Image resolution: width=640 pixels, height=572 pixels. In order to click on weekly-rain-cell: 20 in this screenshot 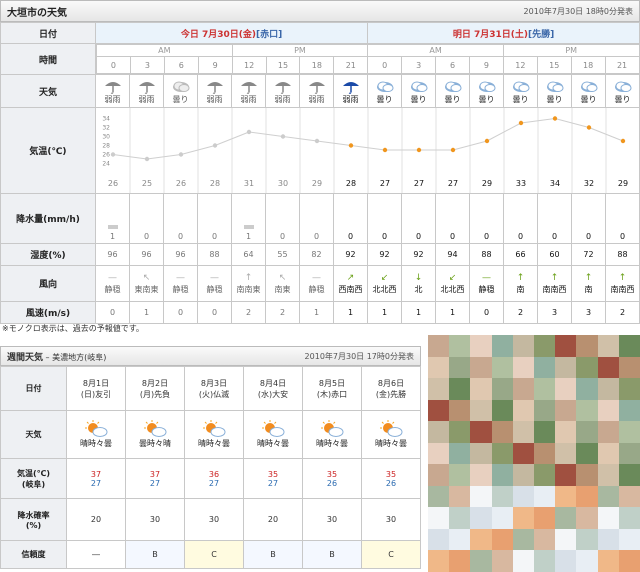, I will do `click(96, 519)`.